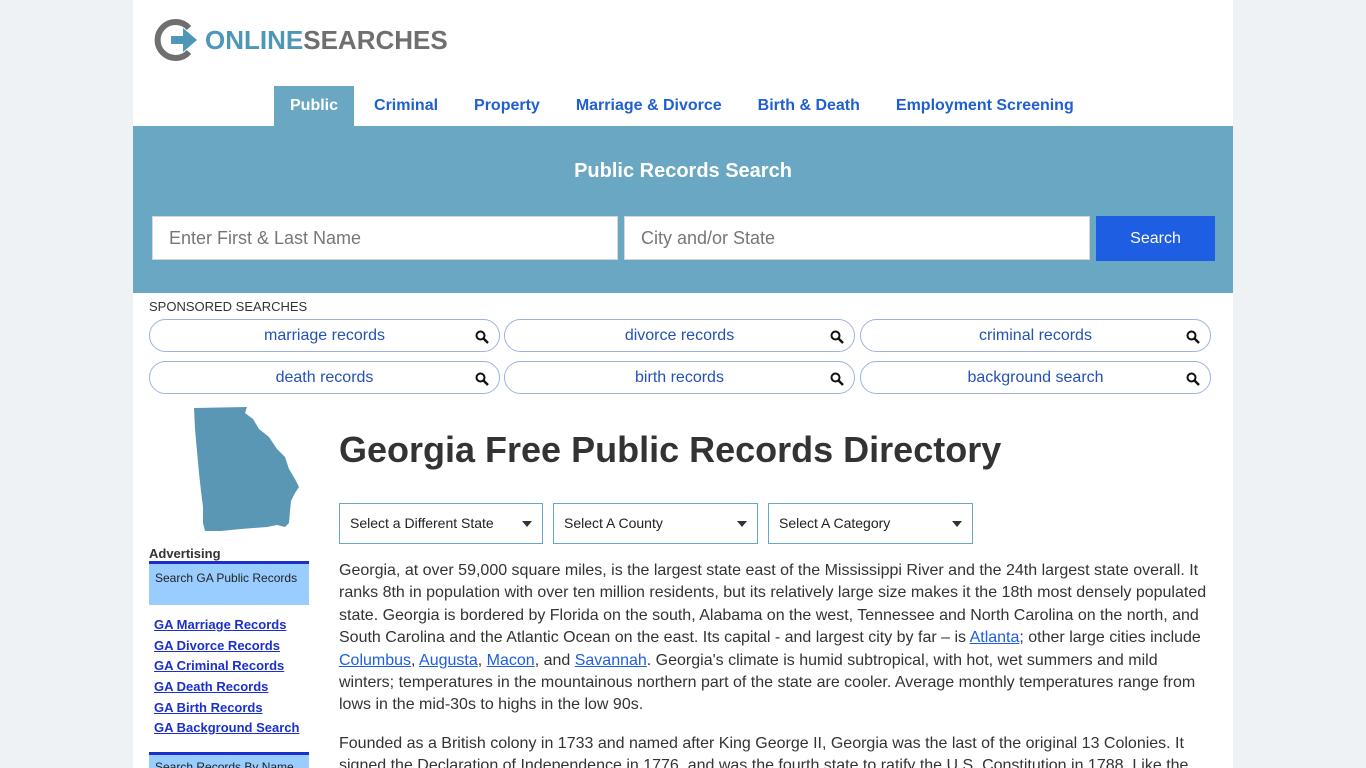 This screenshot has height=768, width=1366. Describe the element at coordinates (511, 660) in the screenshot. I see `link-macon: Macon` at that location.